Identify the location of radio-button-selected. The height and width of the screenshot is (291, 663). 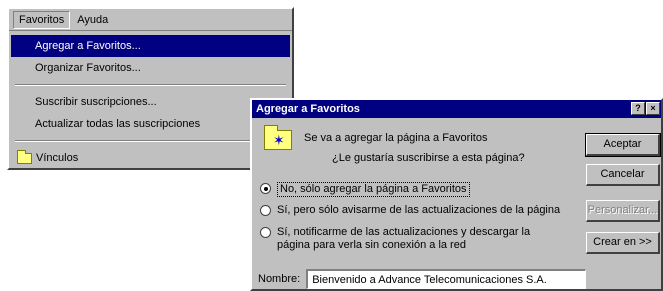
(265, 188).